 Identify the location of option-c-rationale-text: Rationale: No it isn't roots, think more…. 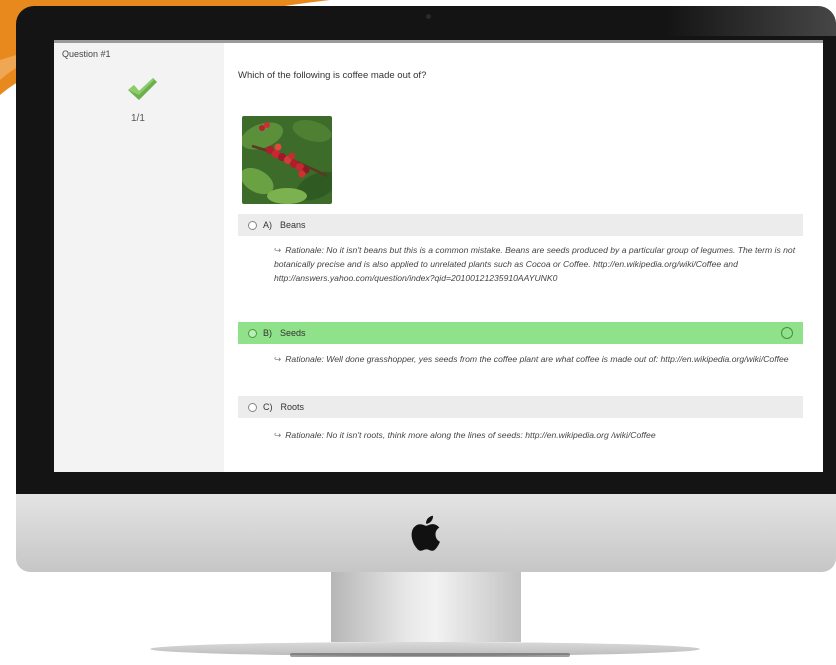
(470, 435).